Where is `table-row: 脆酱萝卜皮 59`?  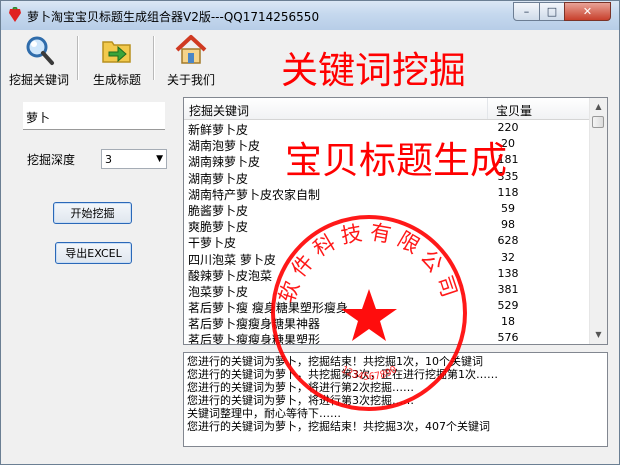
table-row: 脆酱萝卜皮 59 is located at coordinates (387, 209).